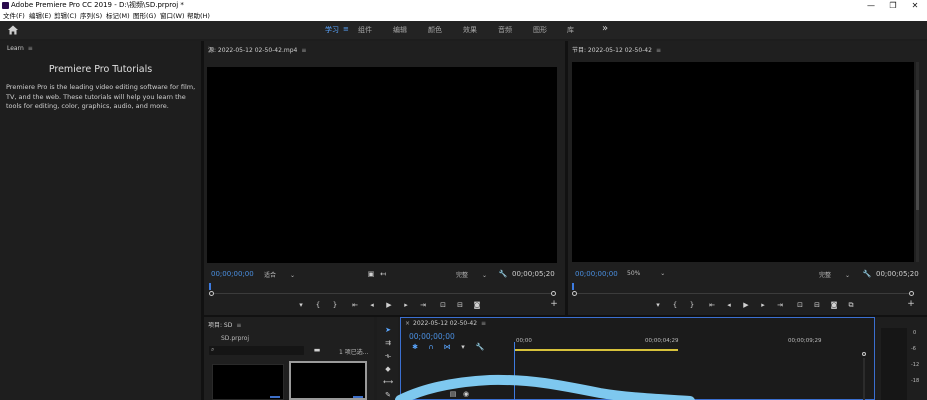 The image size is (927, 400). I want to click on pen-tool-icon: ✎, so click(388, 395).